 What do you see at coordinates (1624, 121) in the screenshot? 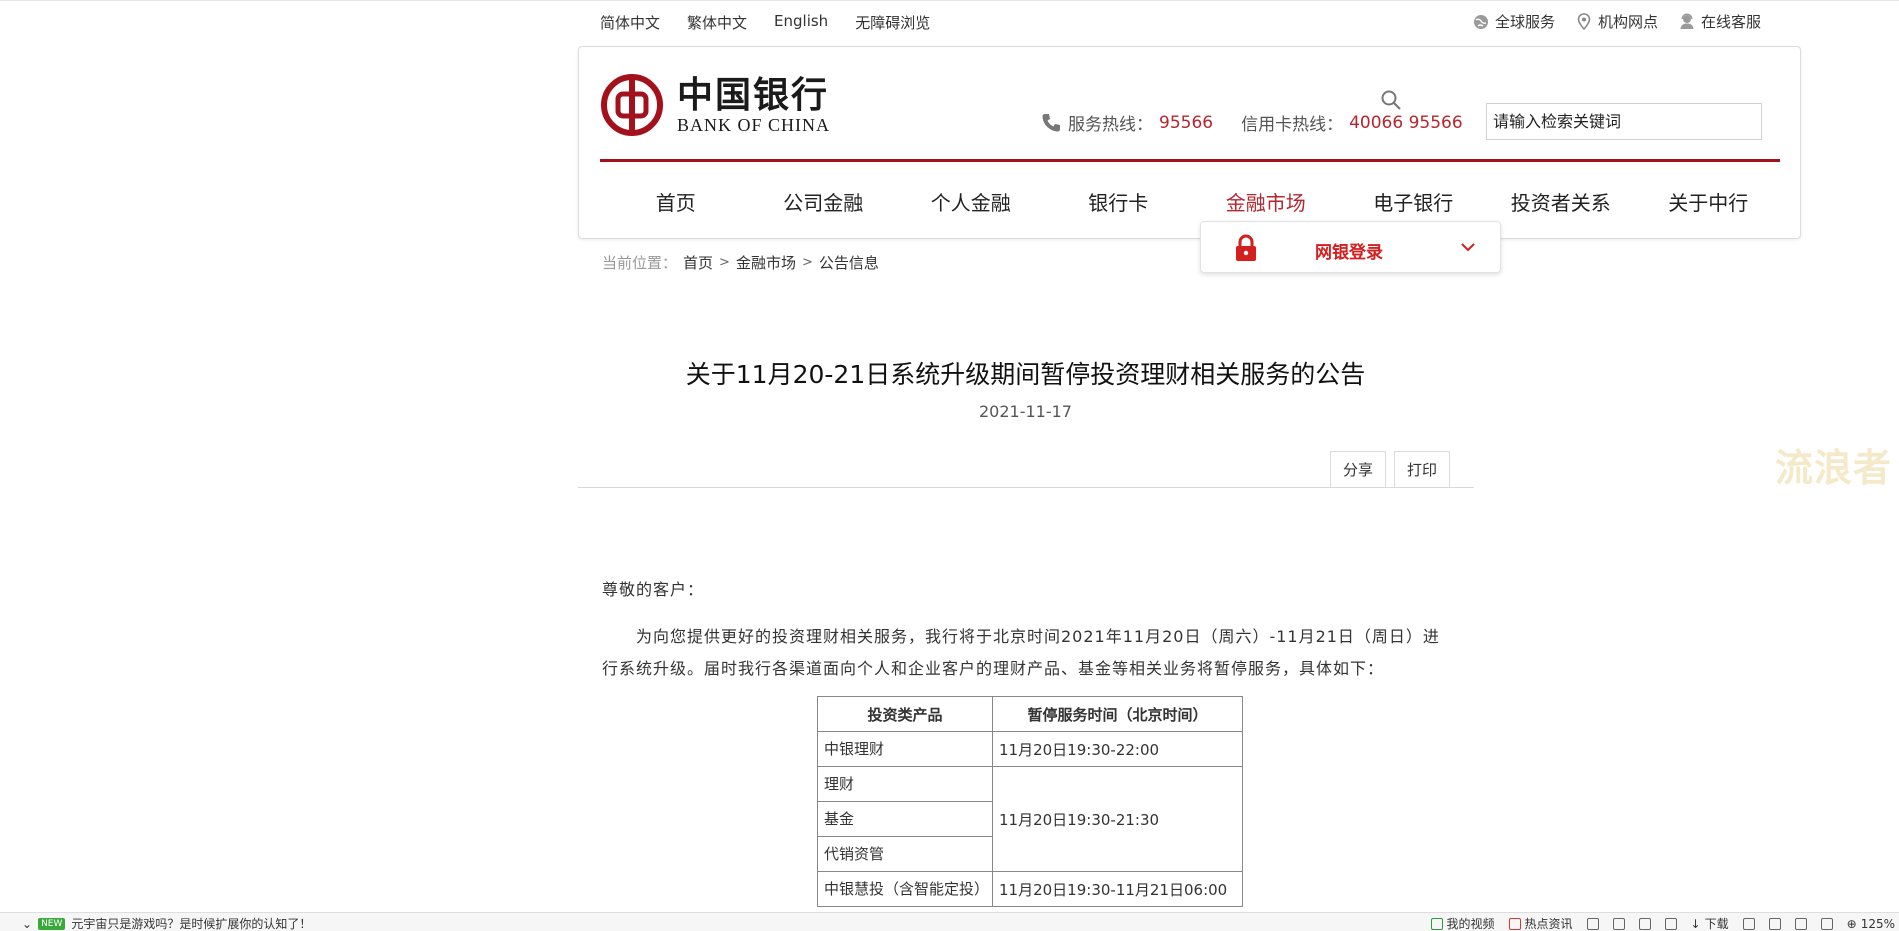
I see `search-input` at bounding box center [1624, 121].